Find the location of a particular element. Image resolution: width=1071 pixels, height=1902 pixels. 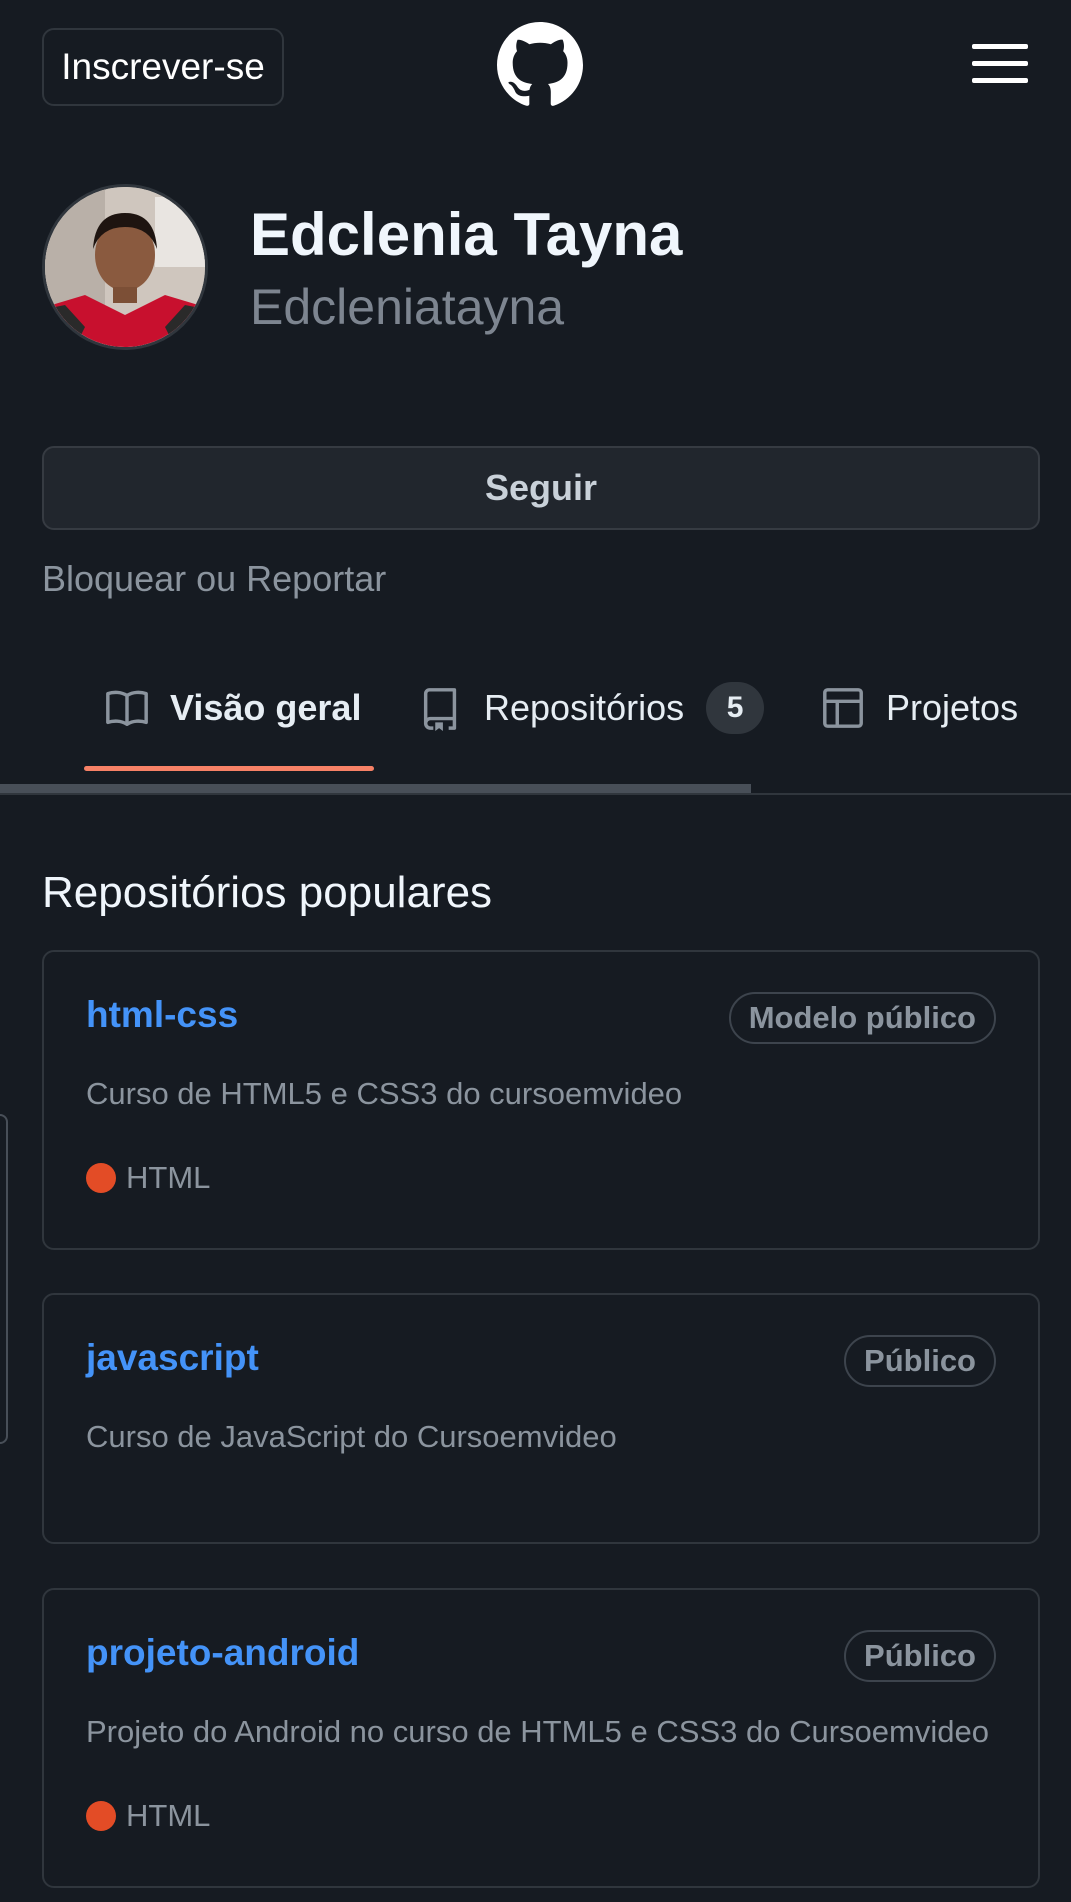

top-bar: Inscrever-se is located at coordinates (535, 65).